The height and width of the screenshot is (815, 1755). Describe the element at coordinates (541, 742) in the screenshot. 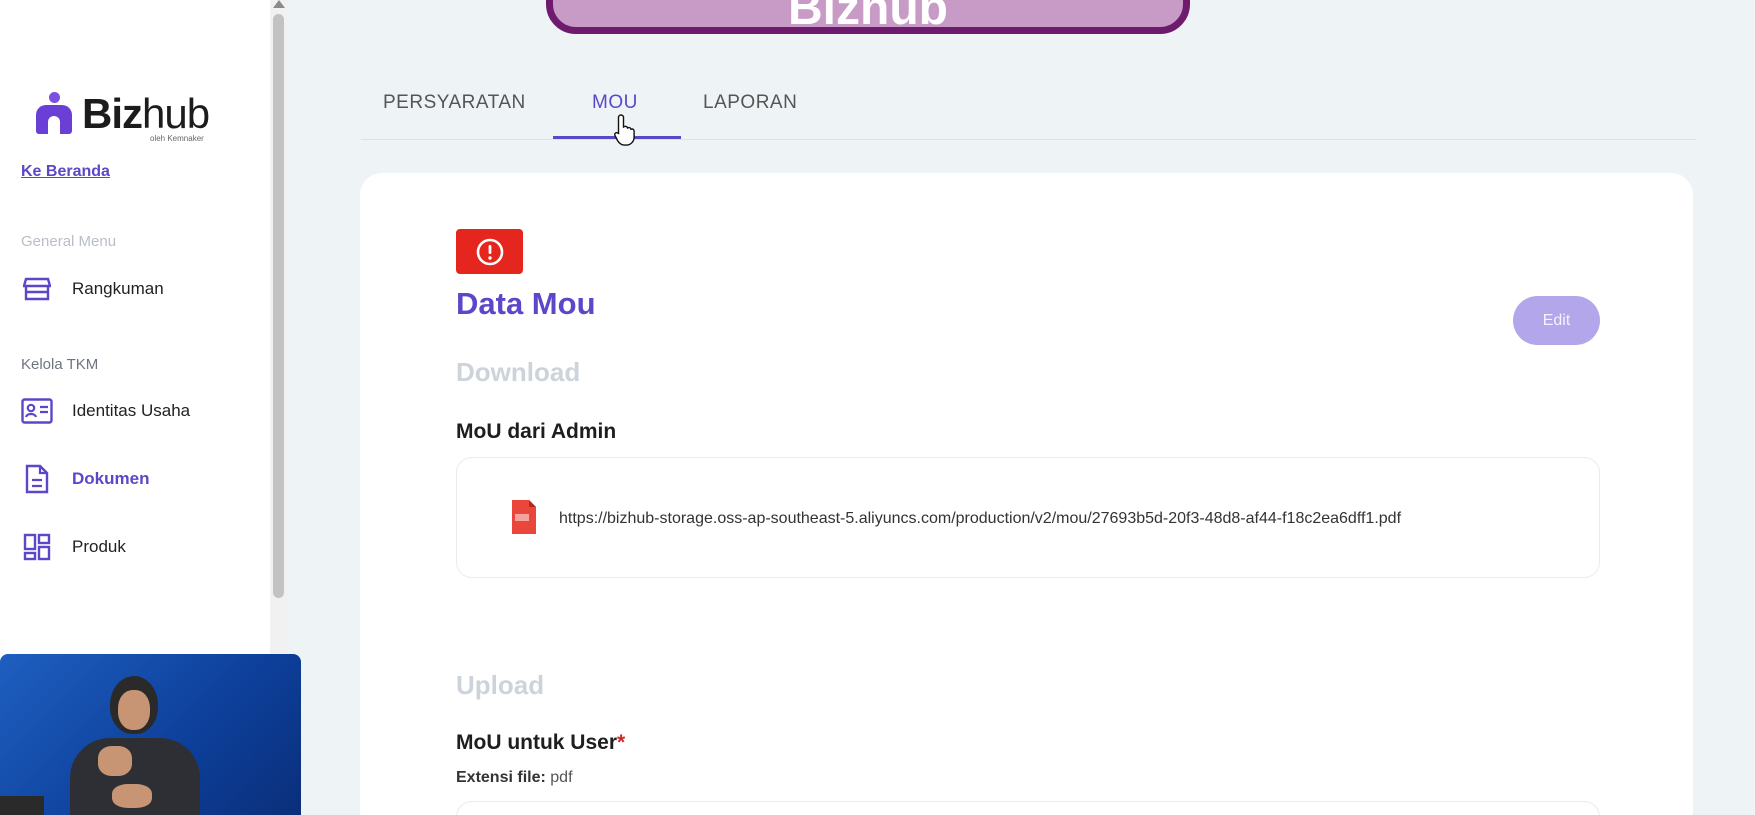

I see `mou-user-label: MoU untuk User*` at that location.